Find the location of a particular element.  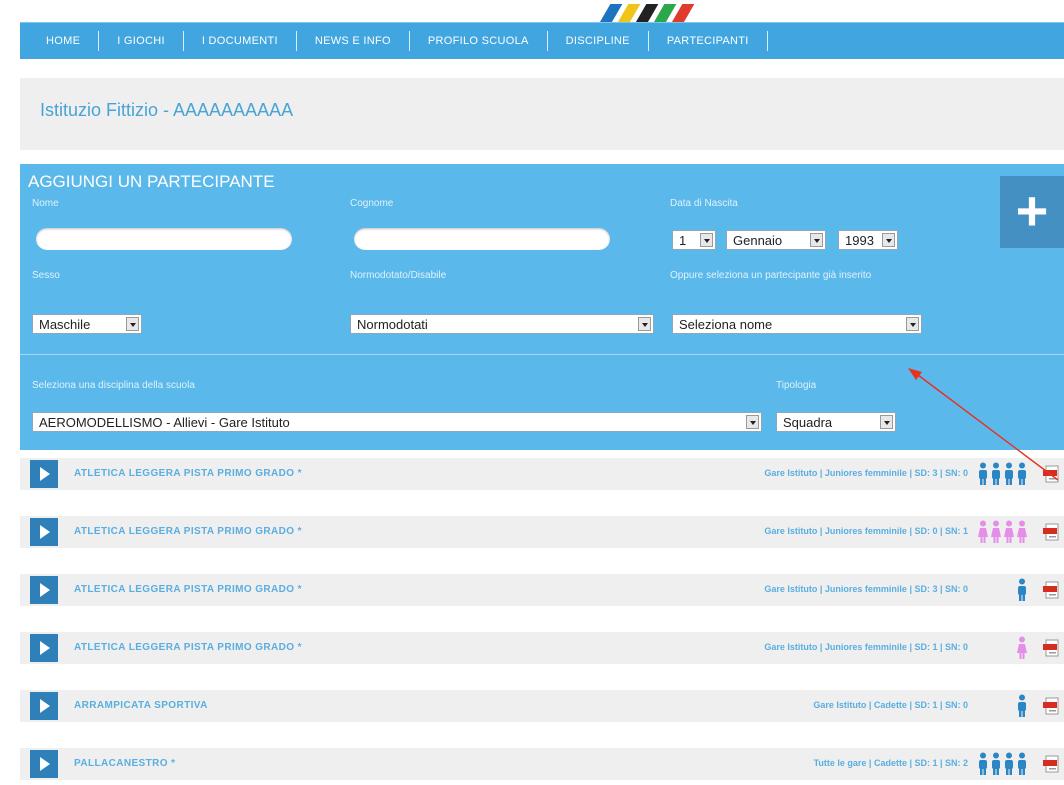

sesso-select: Maschile is located at coordinates (87, 324).